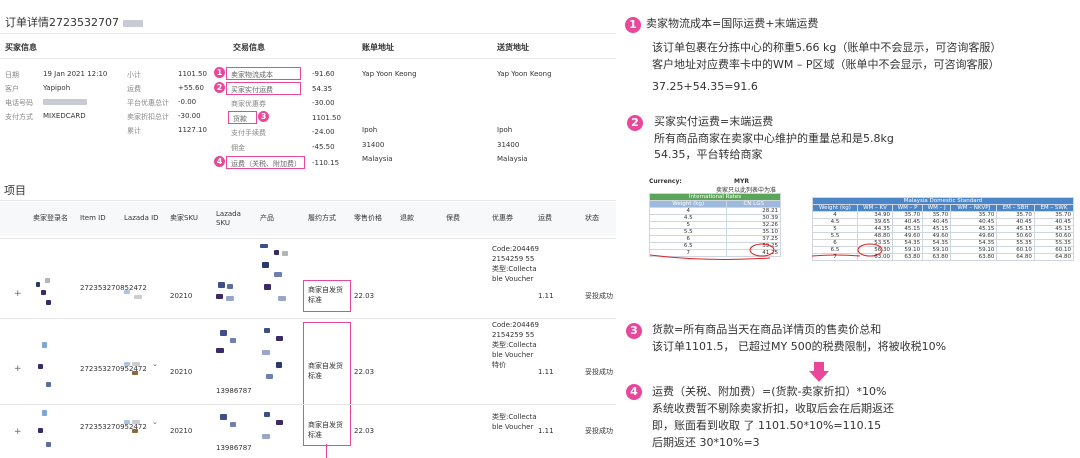 The height and width of the screenshot is (458, 1080). Describe the element at coordinates (322, 218) in the screenshot. I see `col-fulfilment: 履约方式` at that location.